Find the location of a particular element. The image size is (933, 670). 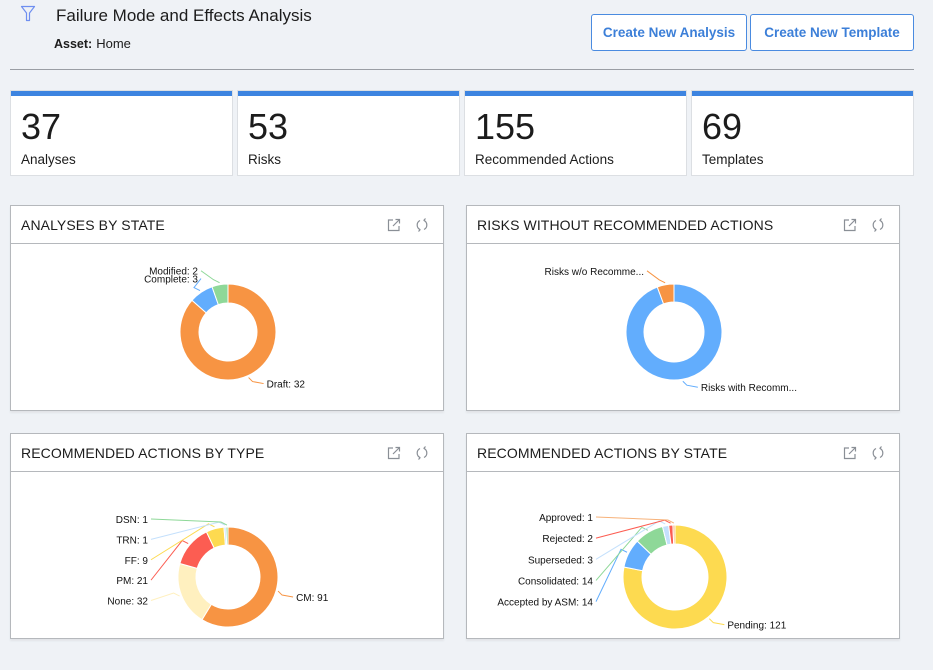

card-header: RISKS WITHOUT RECOMMENDED ACTIONS is located at coordinates (683, 225).